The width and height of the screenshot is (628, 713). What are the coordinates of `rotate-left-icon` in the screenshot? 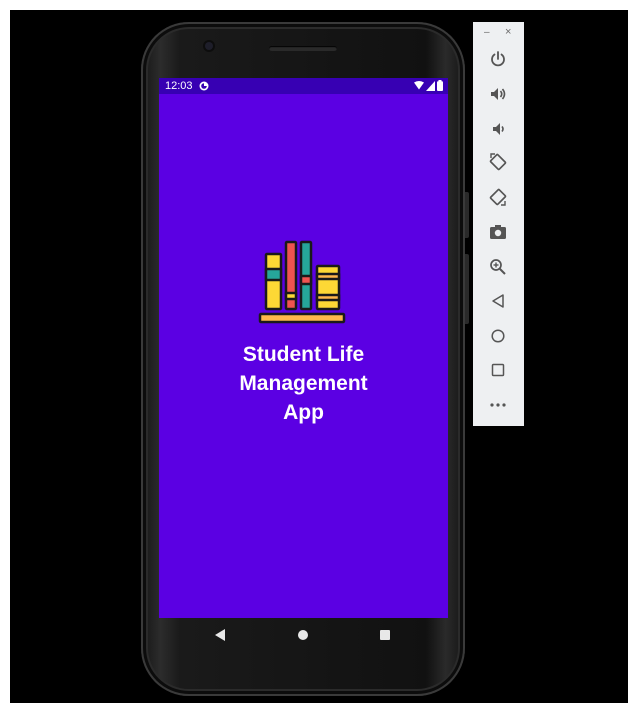 It's located at (498, 162).